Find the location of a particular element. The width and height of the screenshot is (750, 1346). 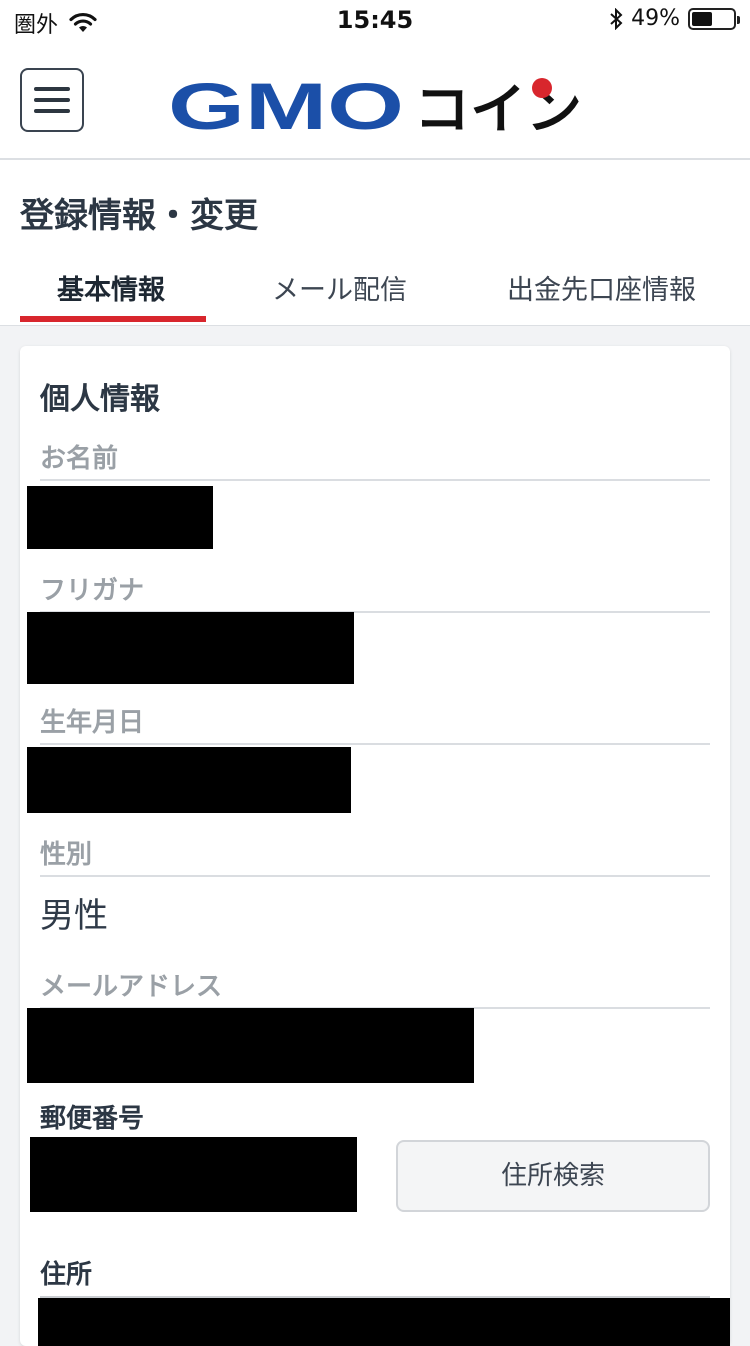

tab-withdrawal-account: 出金先口座情報 is located at coordinates (601, 287).